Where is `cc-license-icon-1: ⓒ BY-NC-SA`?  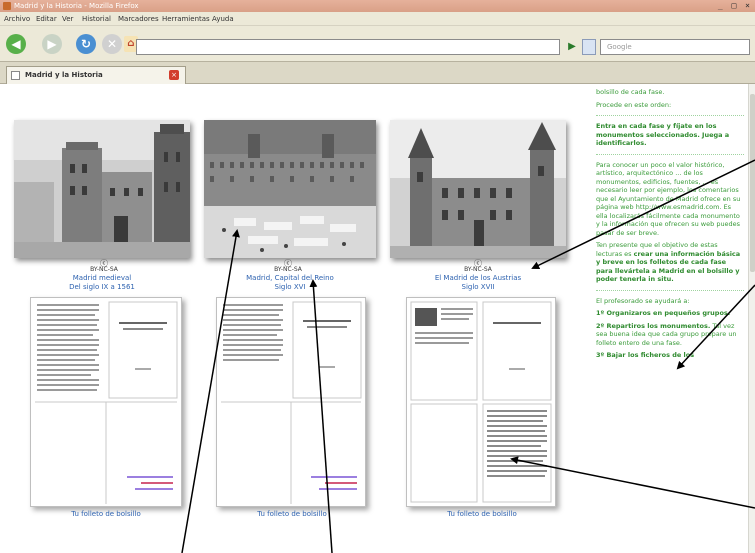
cc-license-icon-1: ⓒ BY-NC-SA is located at coordinates (104, 266).